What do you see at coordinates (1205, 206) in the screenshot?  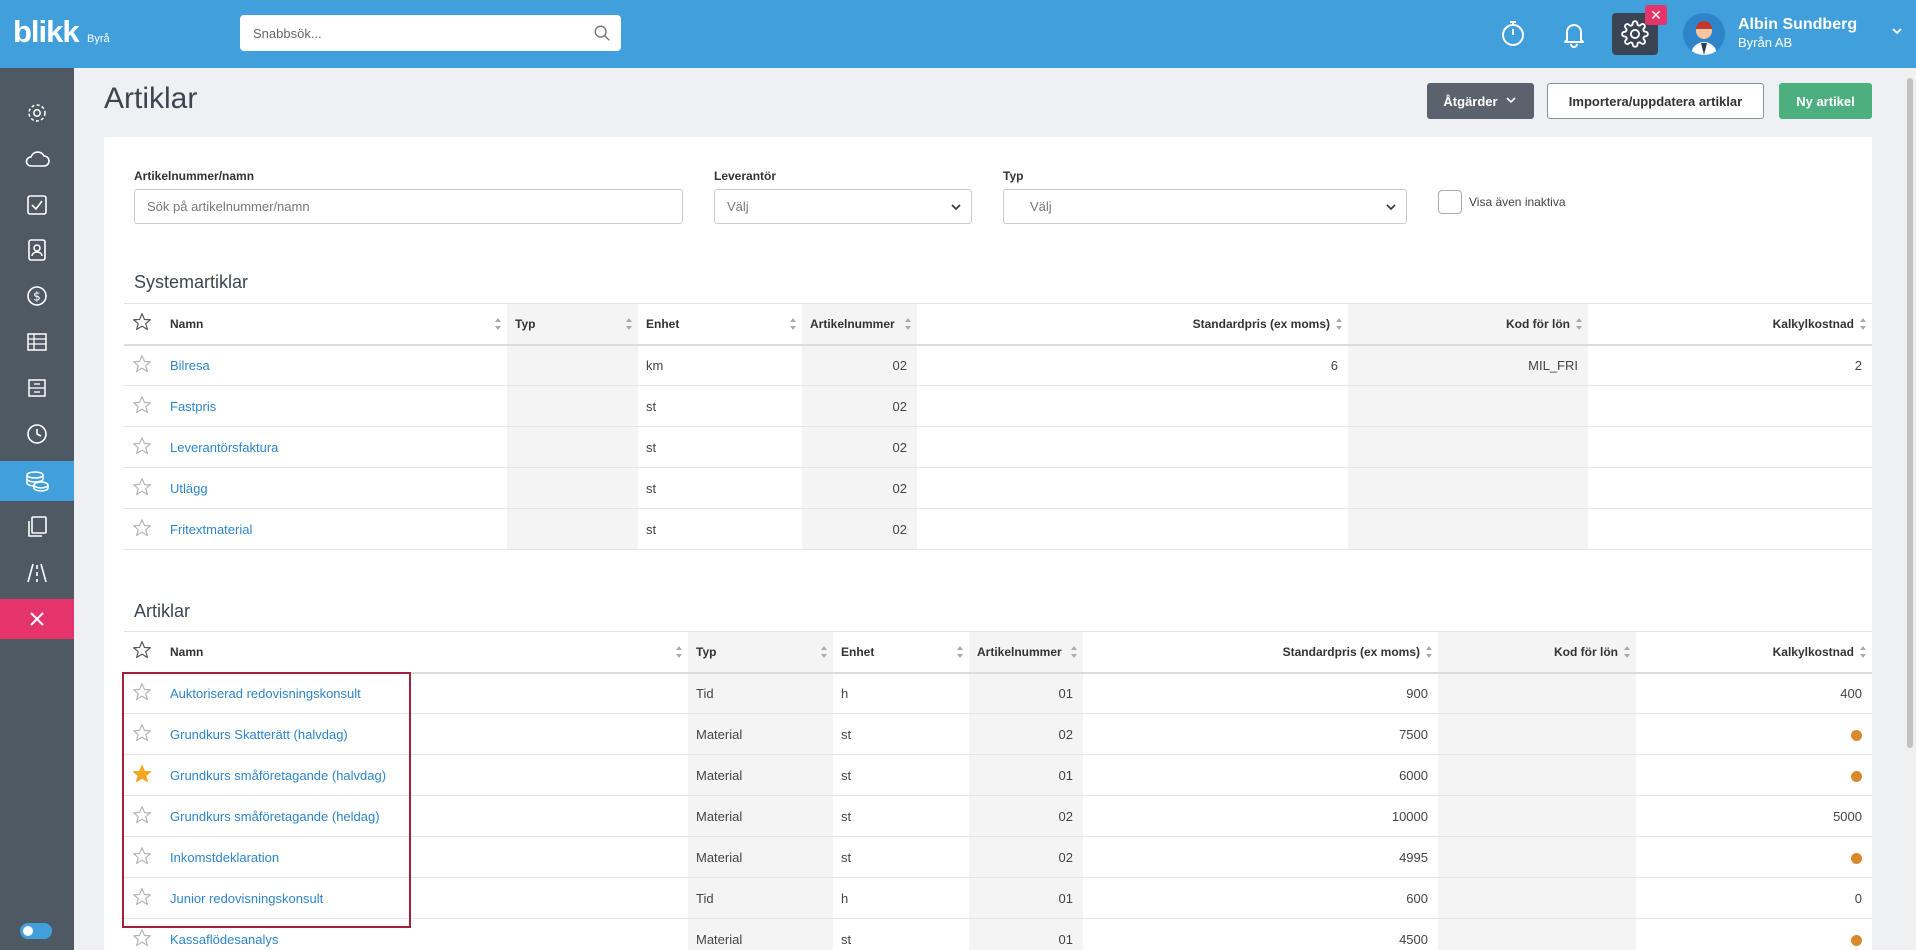 I see `type-select: Välj` at bounding box center [1205, 206].